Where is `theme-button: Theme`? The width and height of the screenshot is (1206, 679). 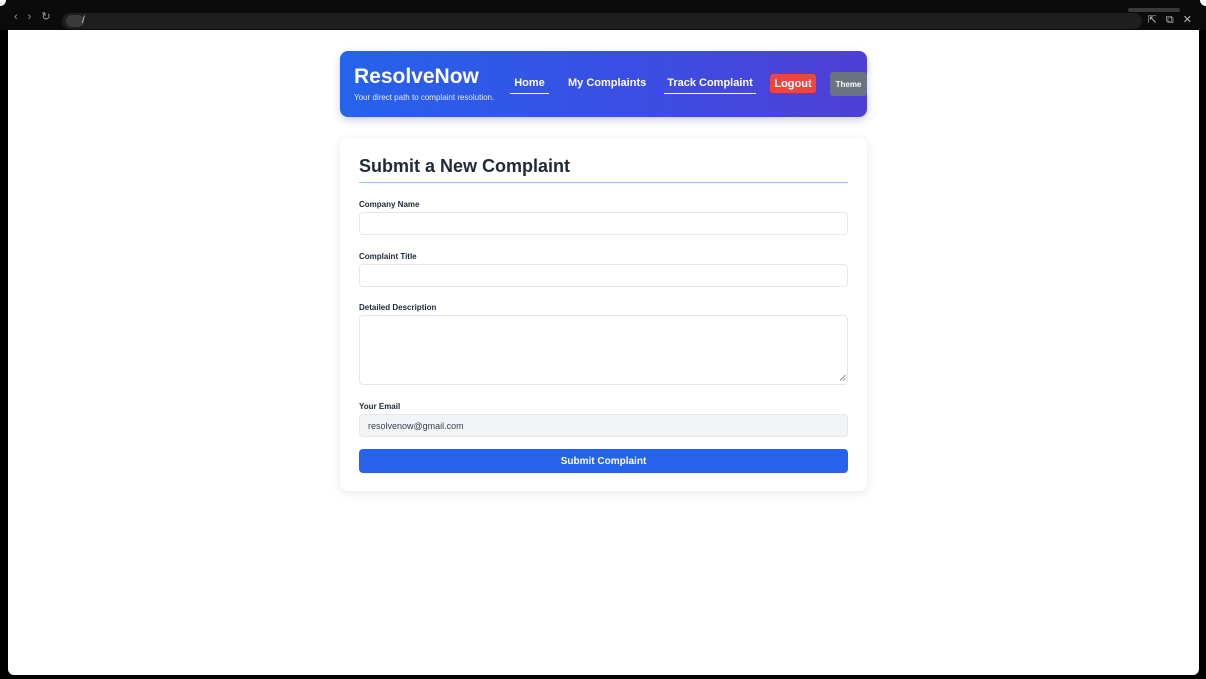 theme-button: Theme is located at coordinates (848, 84).